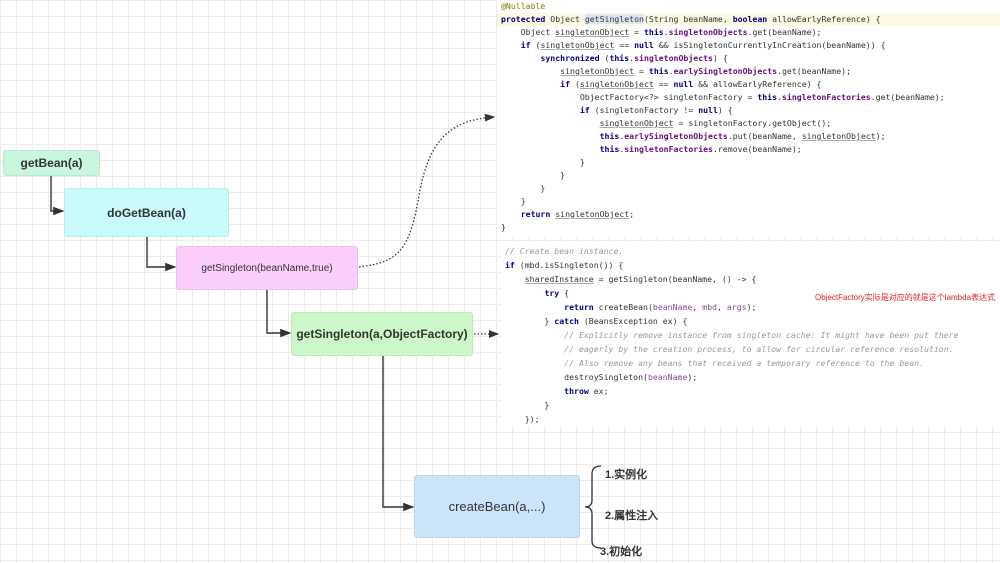  Describe the element at coordinates (279, 314) in the screenshot. I see `arrow-getsingleton-to-factory` at that location.